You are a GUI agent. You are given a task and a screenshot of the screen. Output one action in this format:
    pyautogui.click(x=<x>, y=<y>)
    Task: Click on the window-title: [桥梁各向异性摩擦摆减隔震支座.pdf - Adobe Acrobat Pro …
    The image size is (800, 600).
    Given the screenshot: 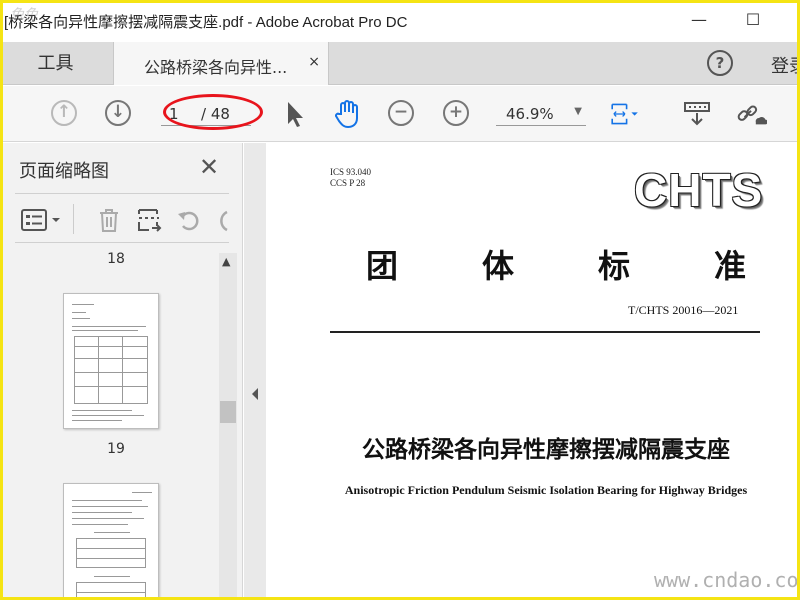 What is the action you would take?
    pyautogui.click(x=206, y=22)
    